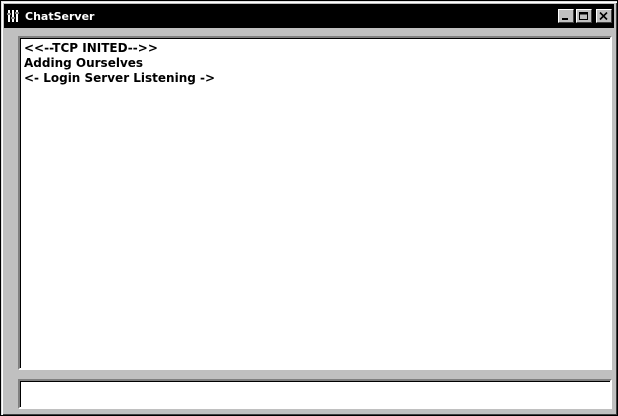 This screenshot has height=416, width=618. I want to click on log-line: Adding Ourselves, so click(84, 63).